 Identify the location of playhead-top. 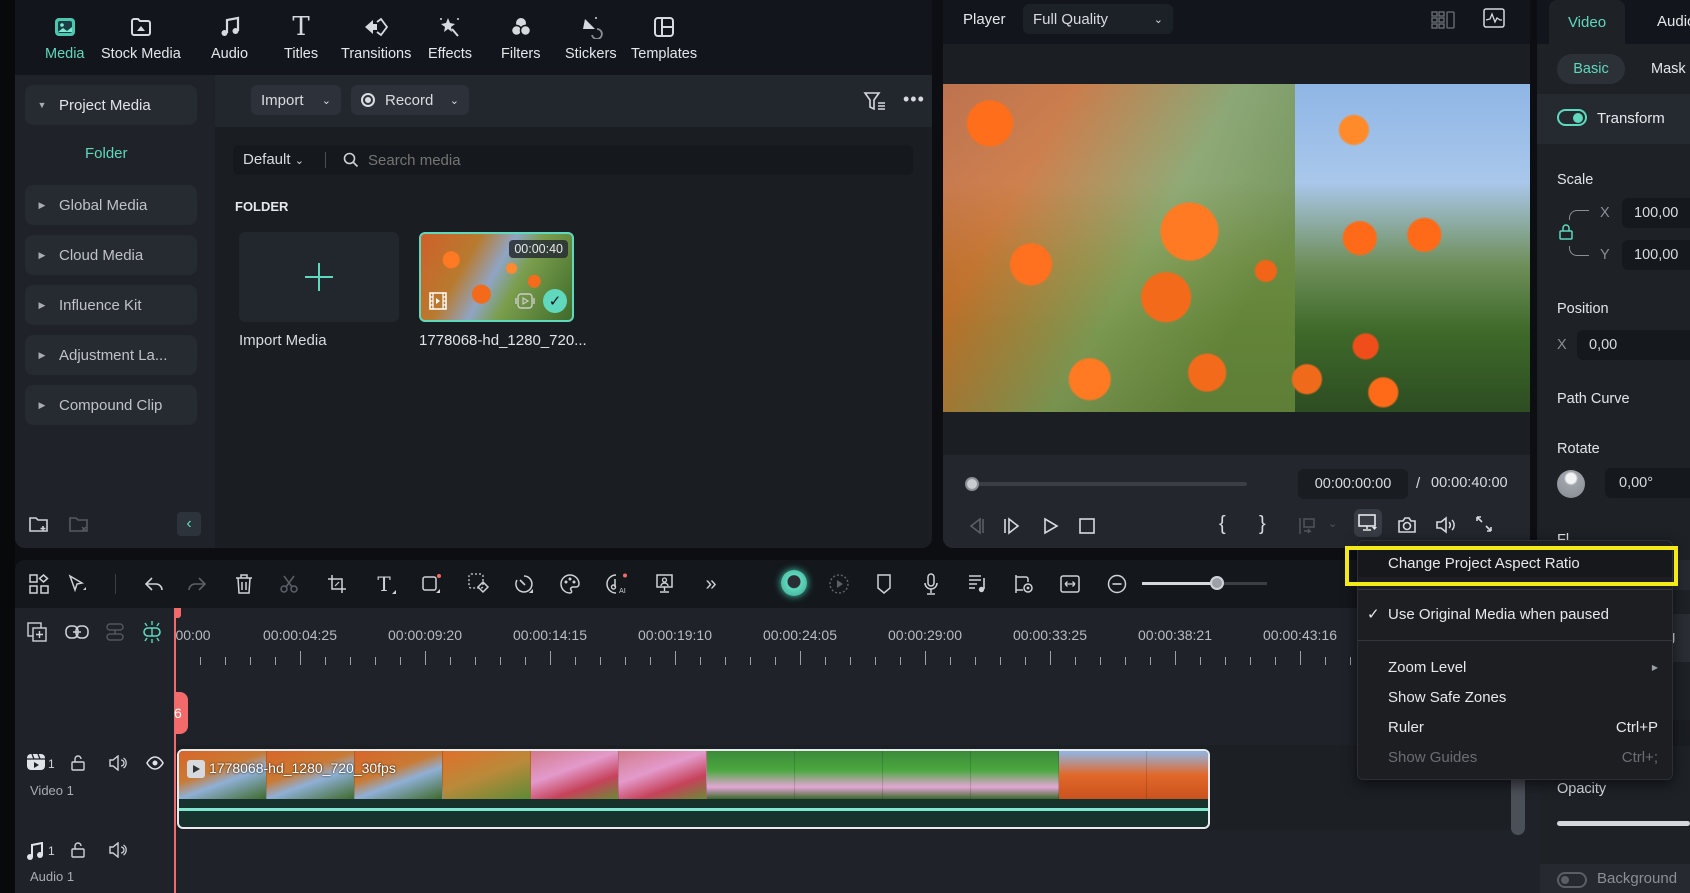
(177, 613).